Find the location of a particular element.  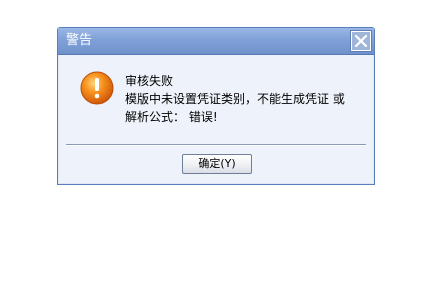

message-line: 审核失败 is located at coordinates (149, 81).